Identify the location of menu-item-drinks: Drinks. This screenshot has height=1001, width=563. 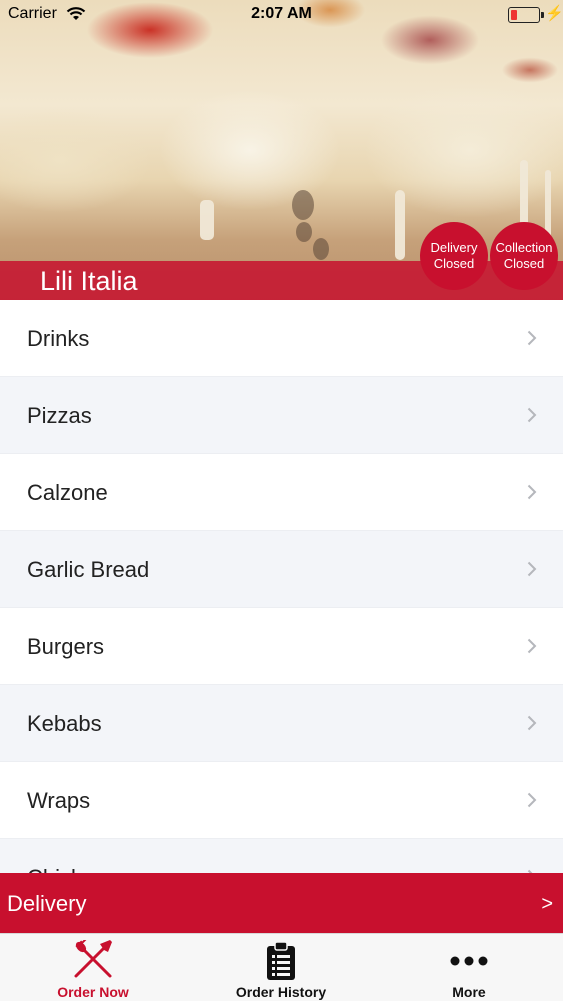
(281, 338).